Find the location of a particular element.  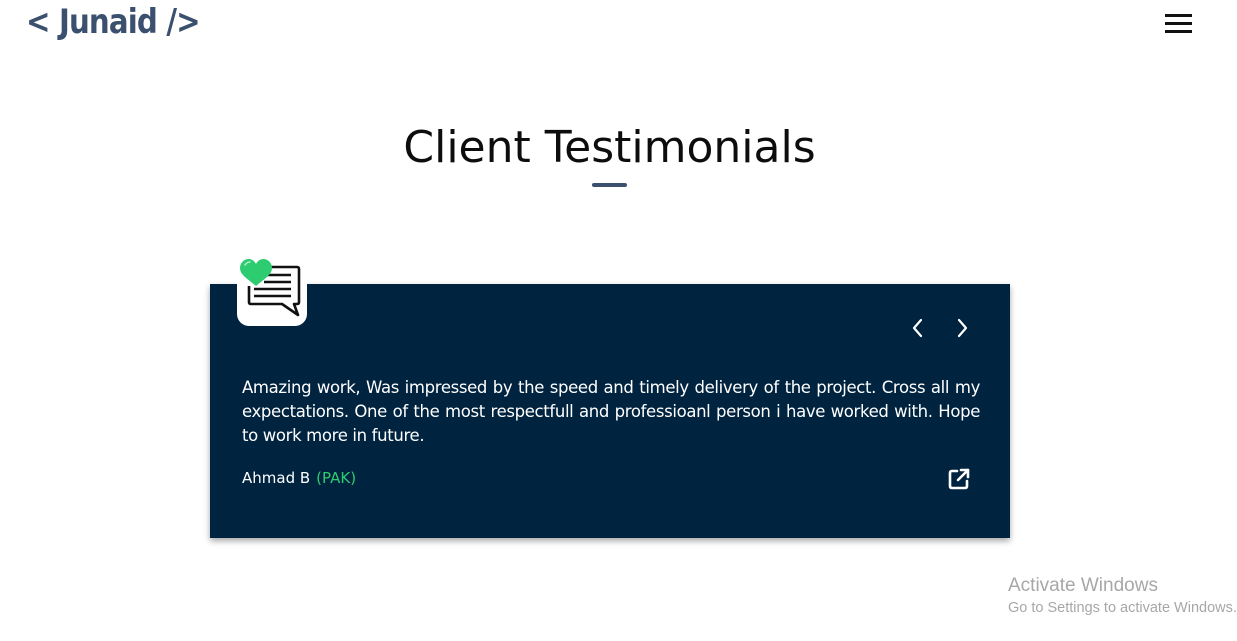

heart-chat-icon is located at coordinates (270, 288).